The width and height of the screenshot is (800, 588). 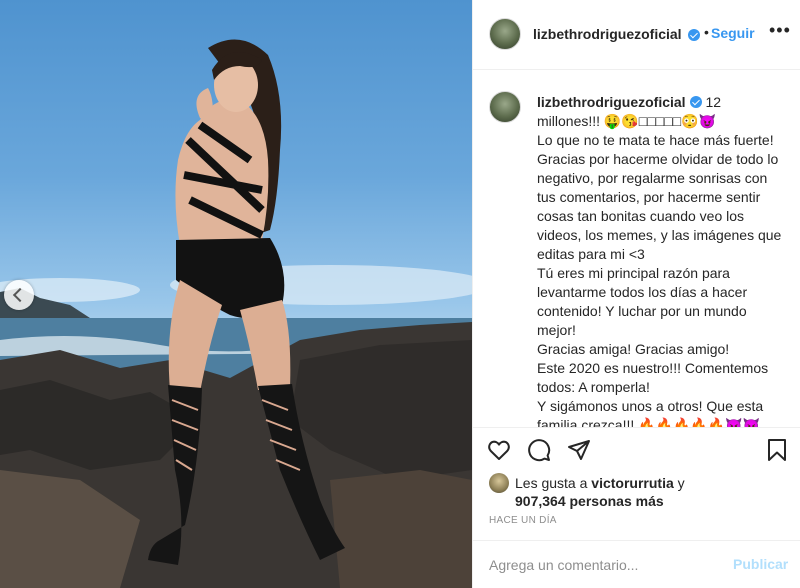 I want to click on follow-button: Seguir, so click(x=733, y=33).